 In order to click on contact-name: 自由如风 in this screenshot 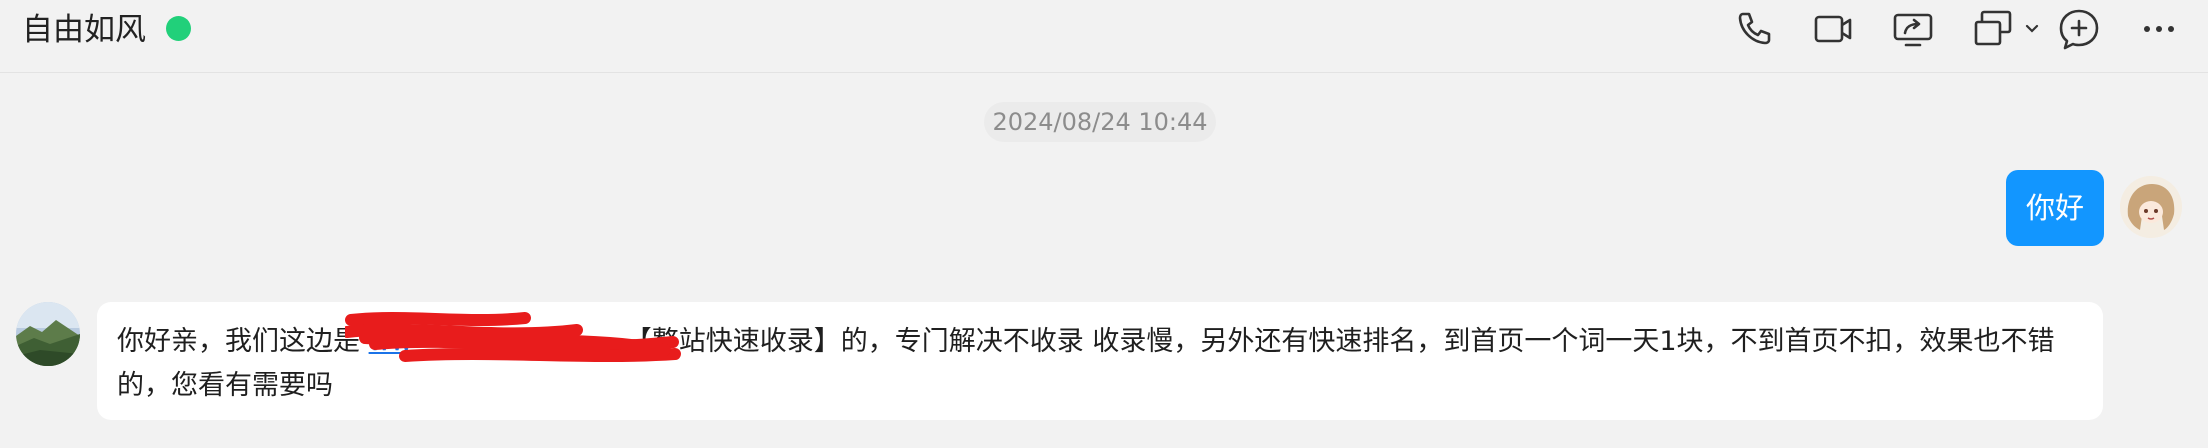, I will do `click(84, 30)`.